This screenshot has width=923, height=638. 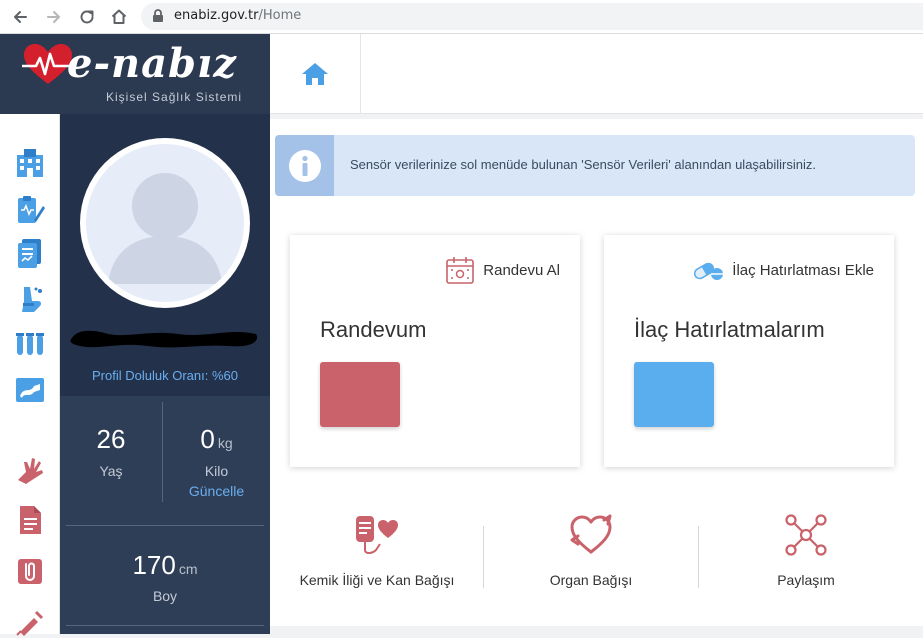 I want to click on get-appointment-label: Randevu Al, so click(x=521, y=270).